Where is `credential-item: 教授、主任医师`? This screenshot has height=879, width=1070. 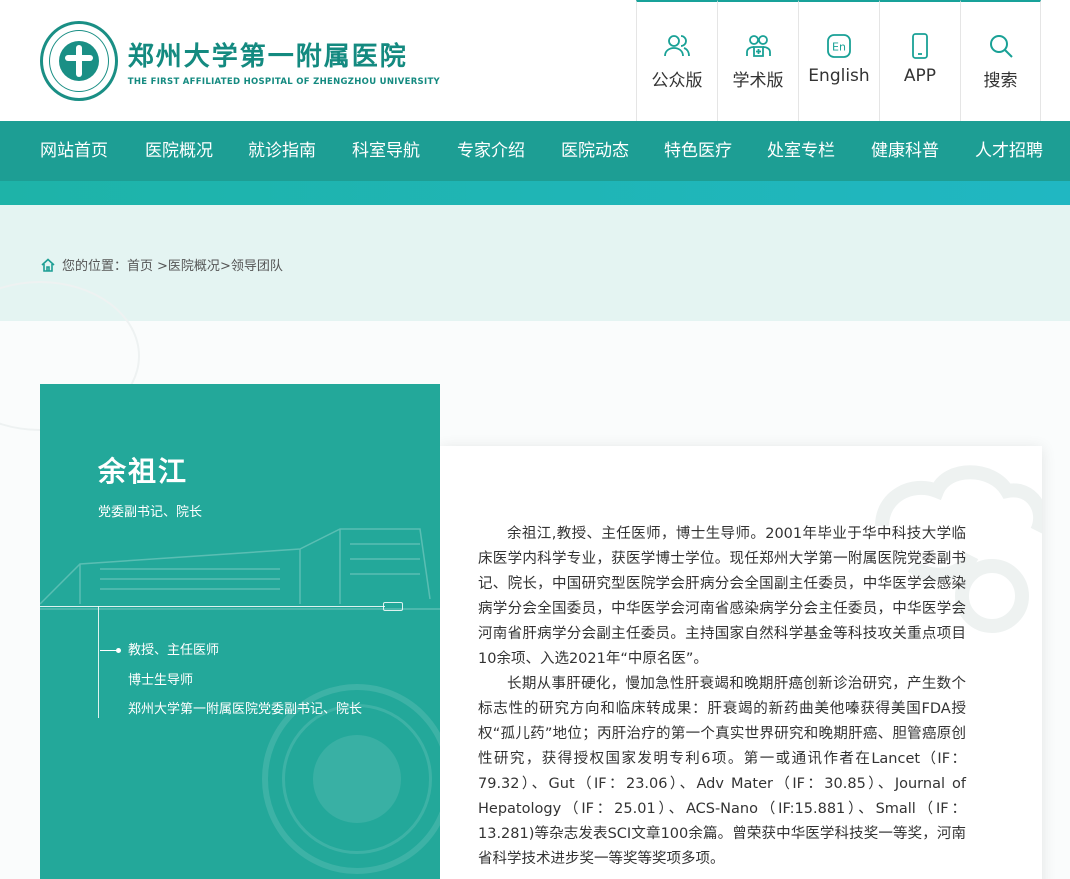 credential-item: 教授、主任医师 is located at coordinates (174, 650).